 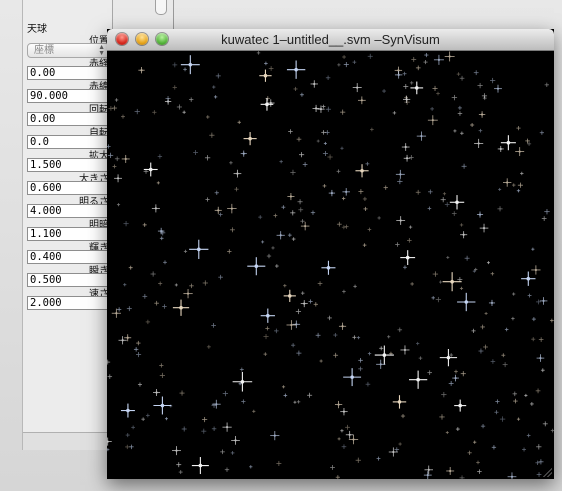 What do you see at coordinates (330, 40) in the screenshot?
I see `title-bar: kuwatec 1–untitled__.svm –SynVisum` at bounding box center [330, 40].